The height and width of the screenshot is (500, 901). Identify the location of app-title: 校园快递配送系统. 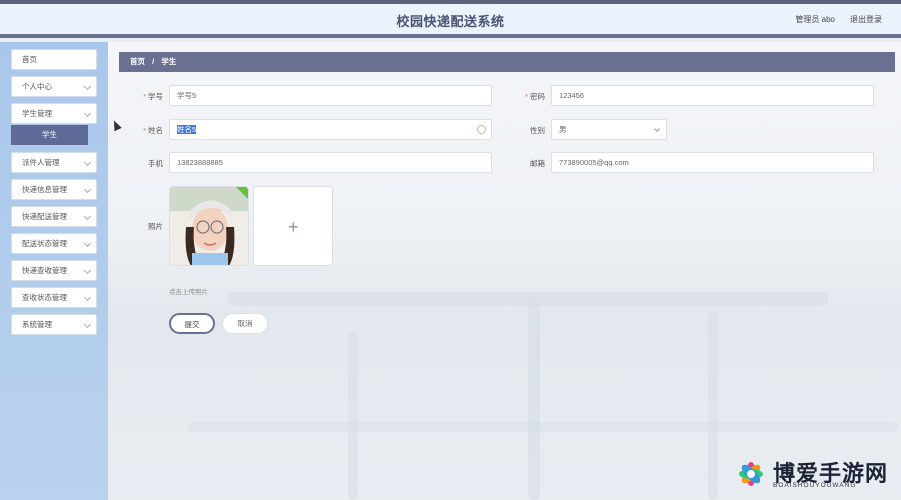
(450, 21).